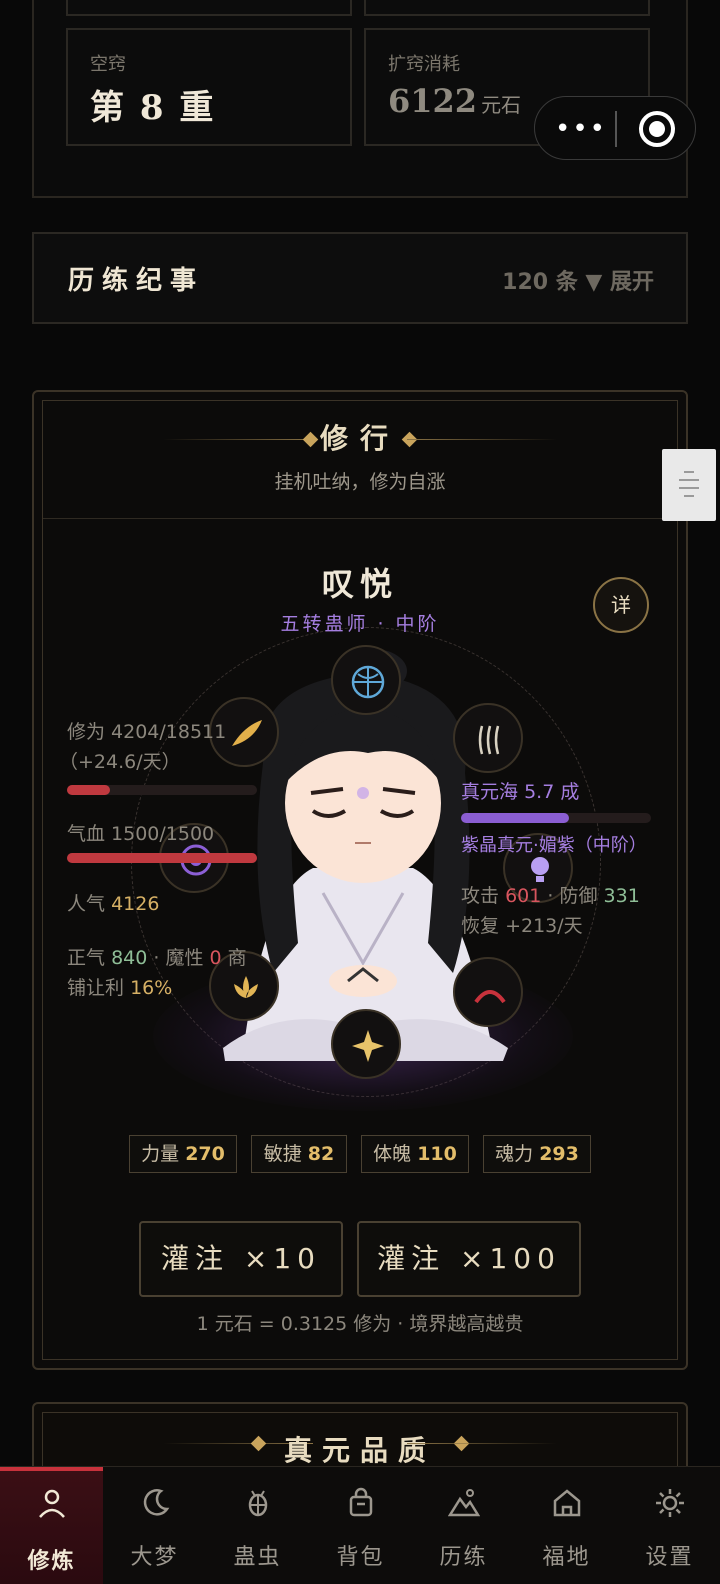  Describe the element at coordinates (156, 1502) in the screenshot. I see `moon-icon` at that location.